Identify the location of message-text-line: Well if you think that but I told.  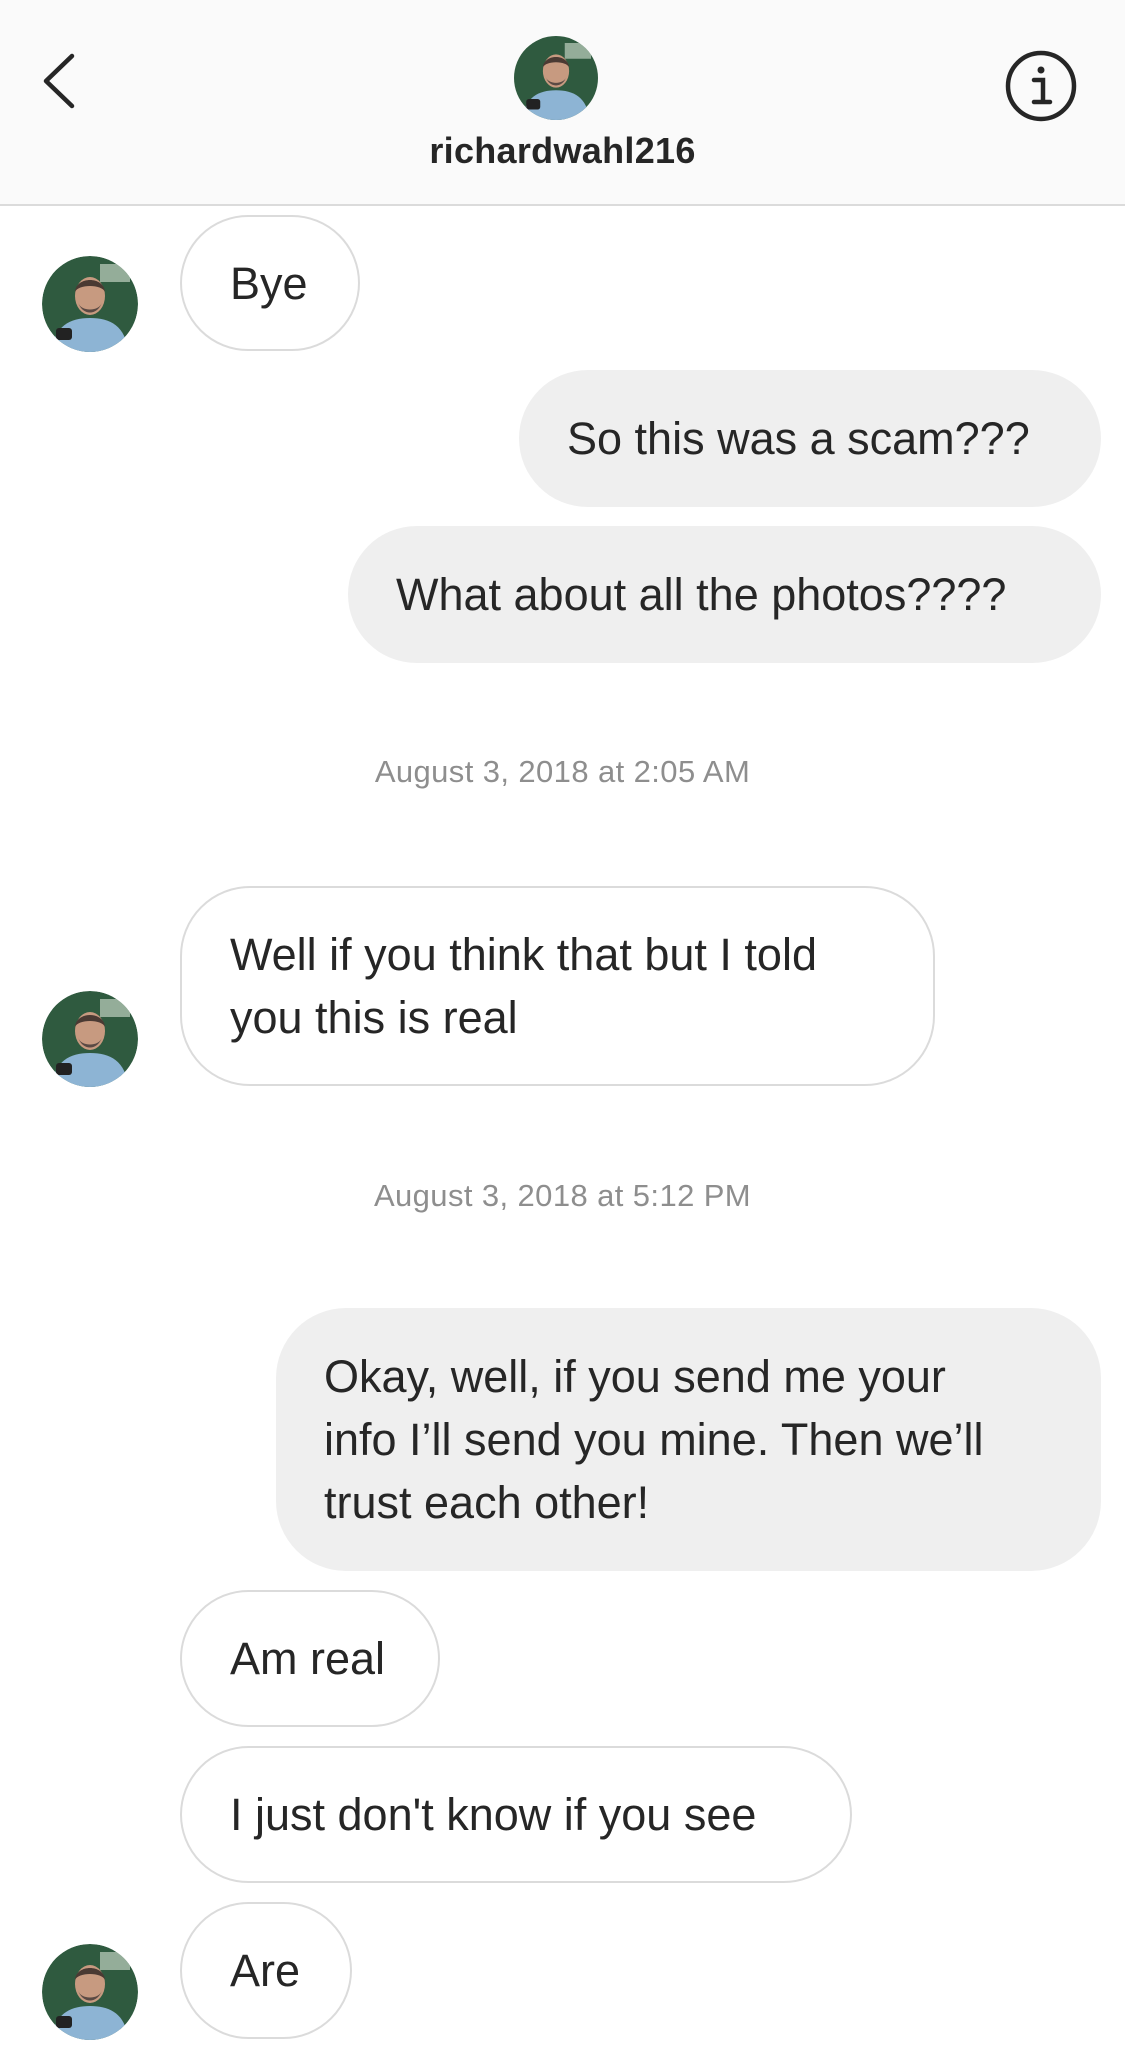
(523, 954).